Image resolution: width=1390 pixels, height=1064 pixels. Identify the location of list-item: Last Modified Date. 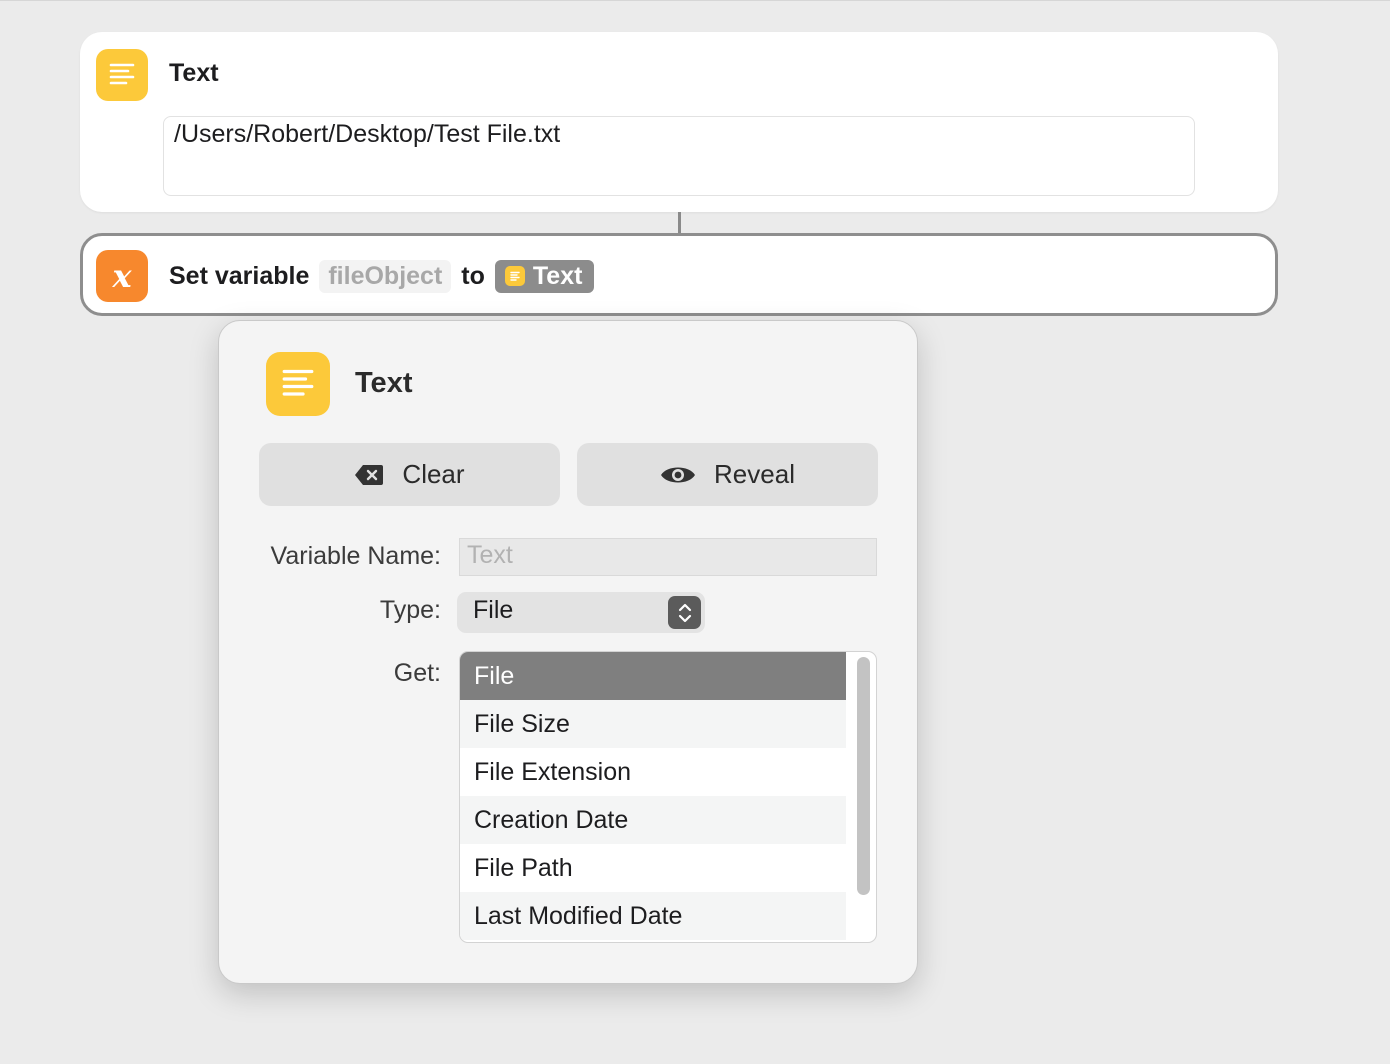
(653, 916).